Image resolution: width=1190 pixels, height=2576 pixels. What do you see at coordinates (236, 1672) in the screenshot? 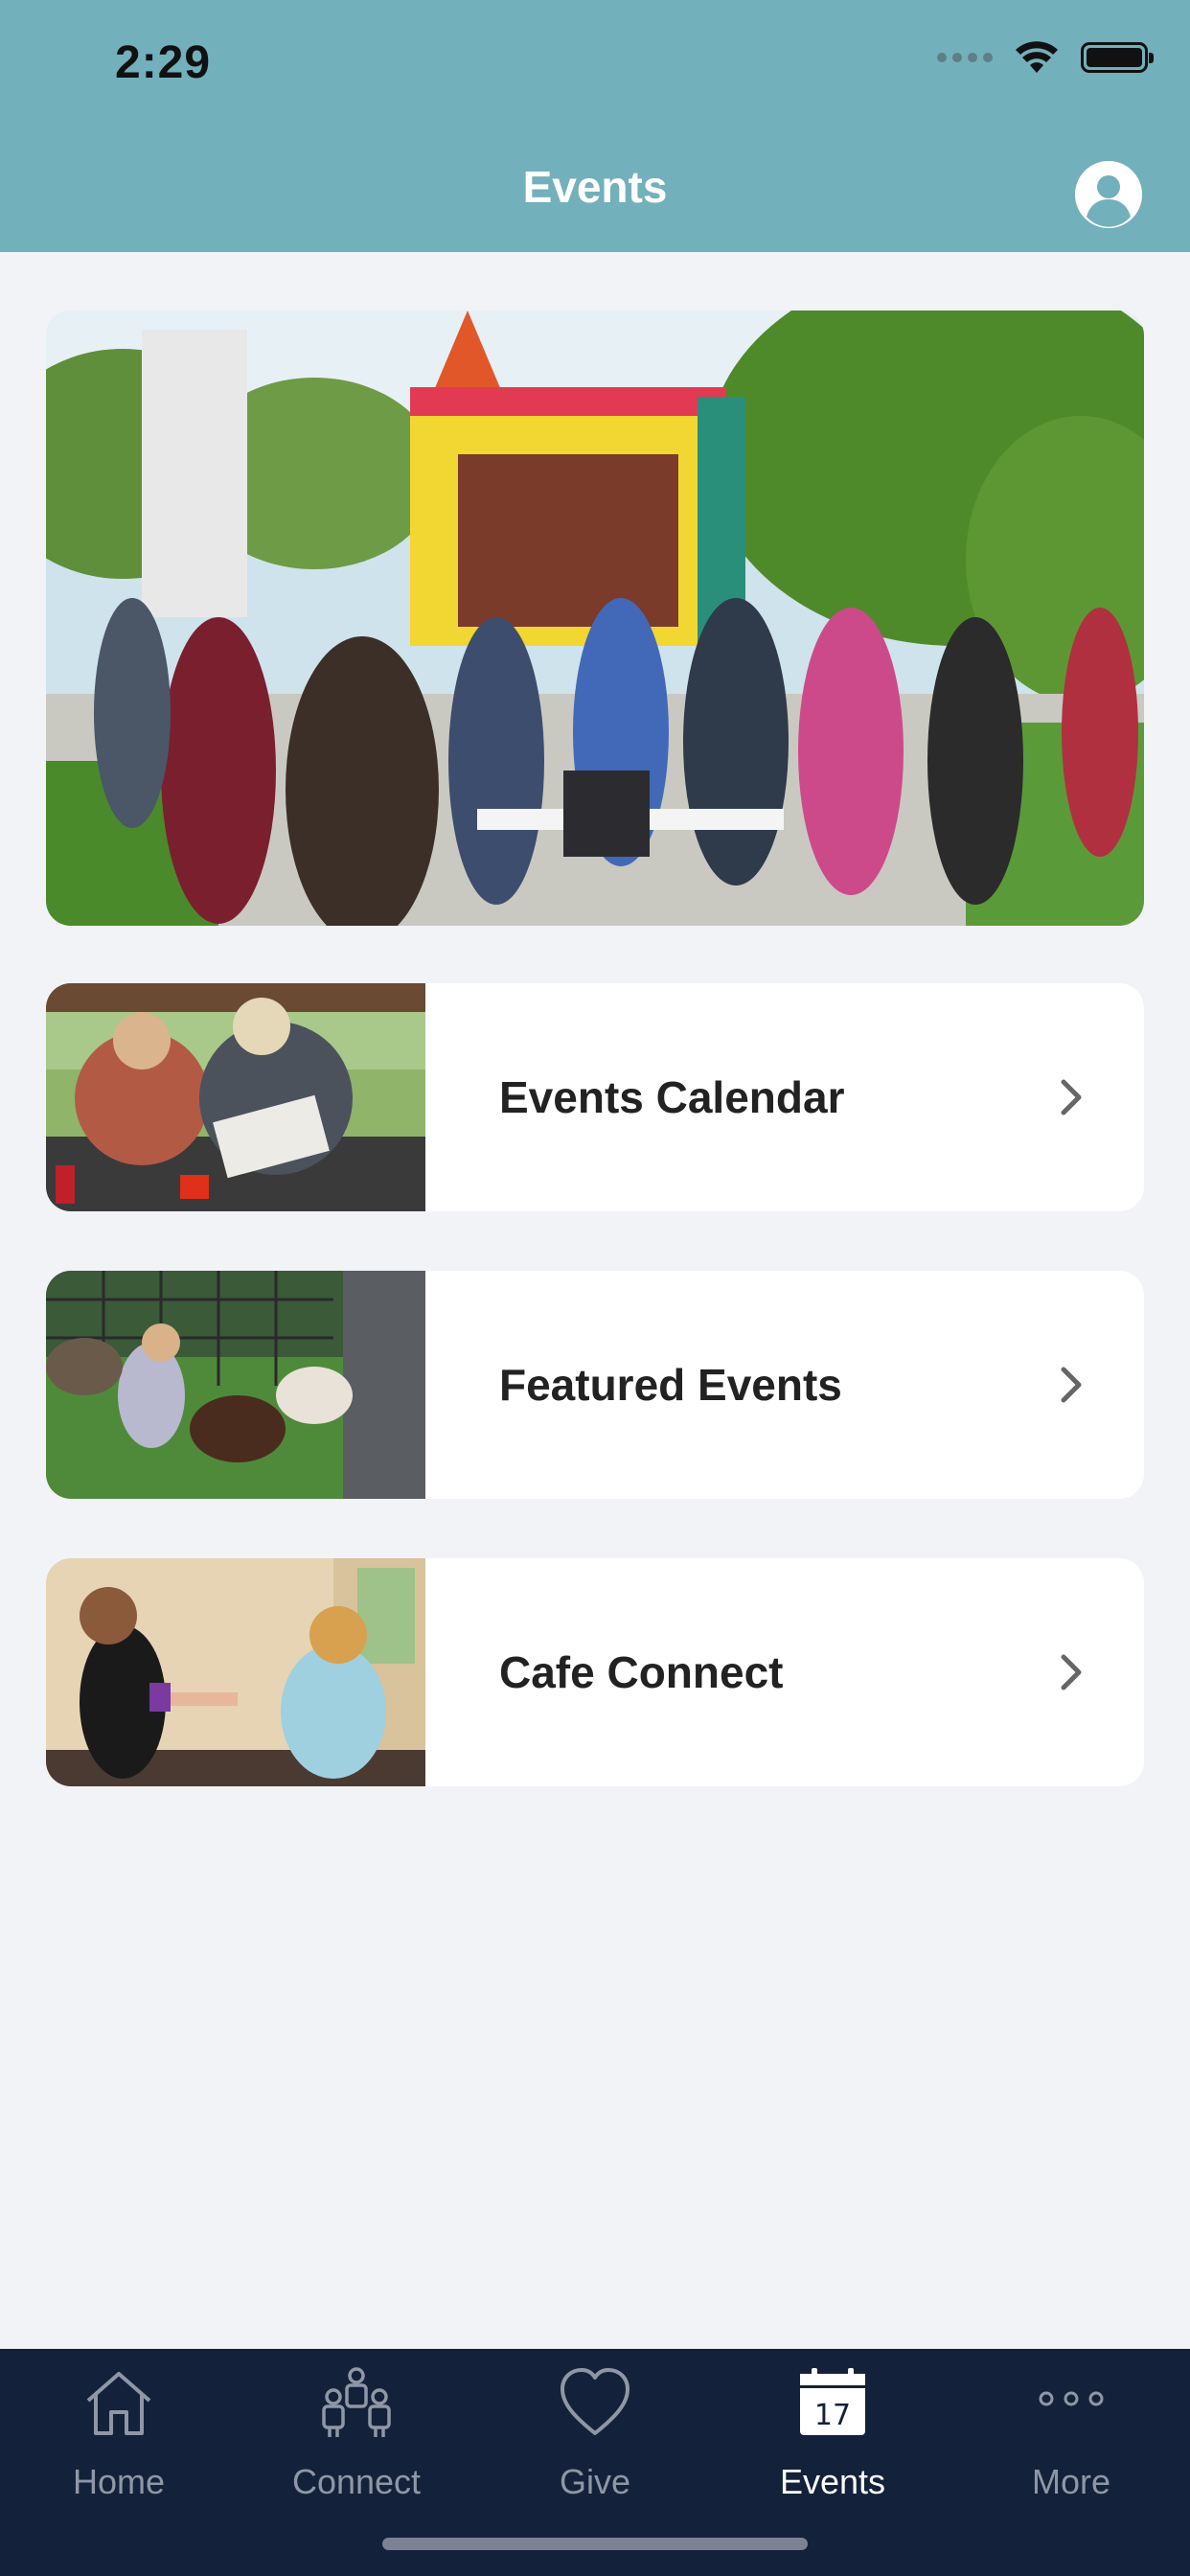
I see `cafe-counter-photo` at bounding box center [236, 1672].